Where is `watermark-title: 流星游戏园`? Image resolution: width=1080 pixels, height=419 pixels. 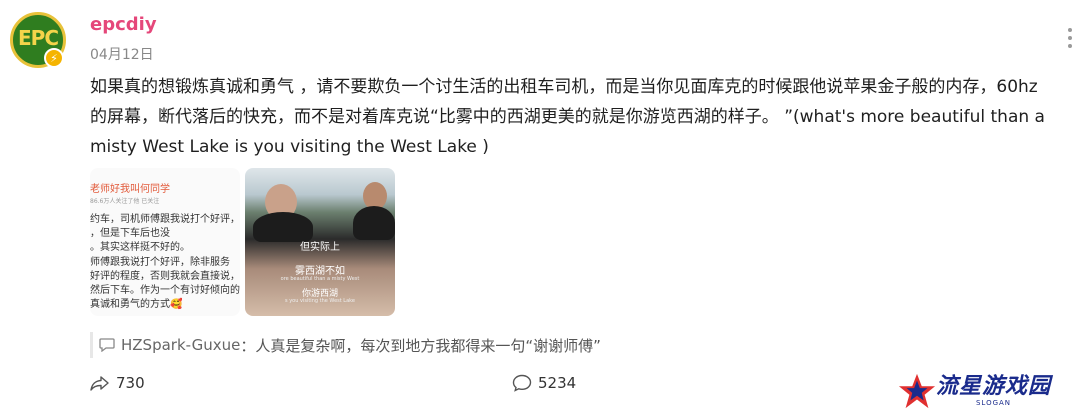
watermark-title: 流星游戏园 is located at coordinates (994, 386).